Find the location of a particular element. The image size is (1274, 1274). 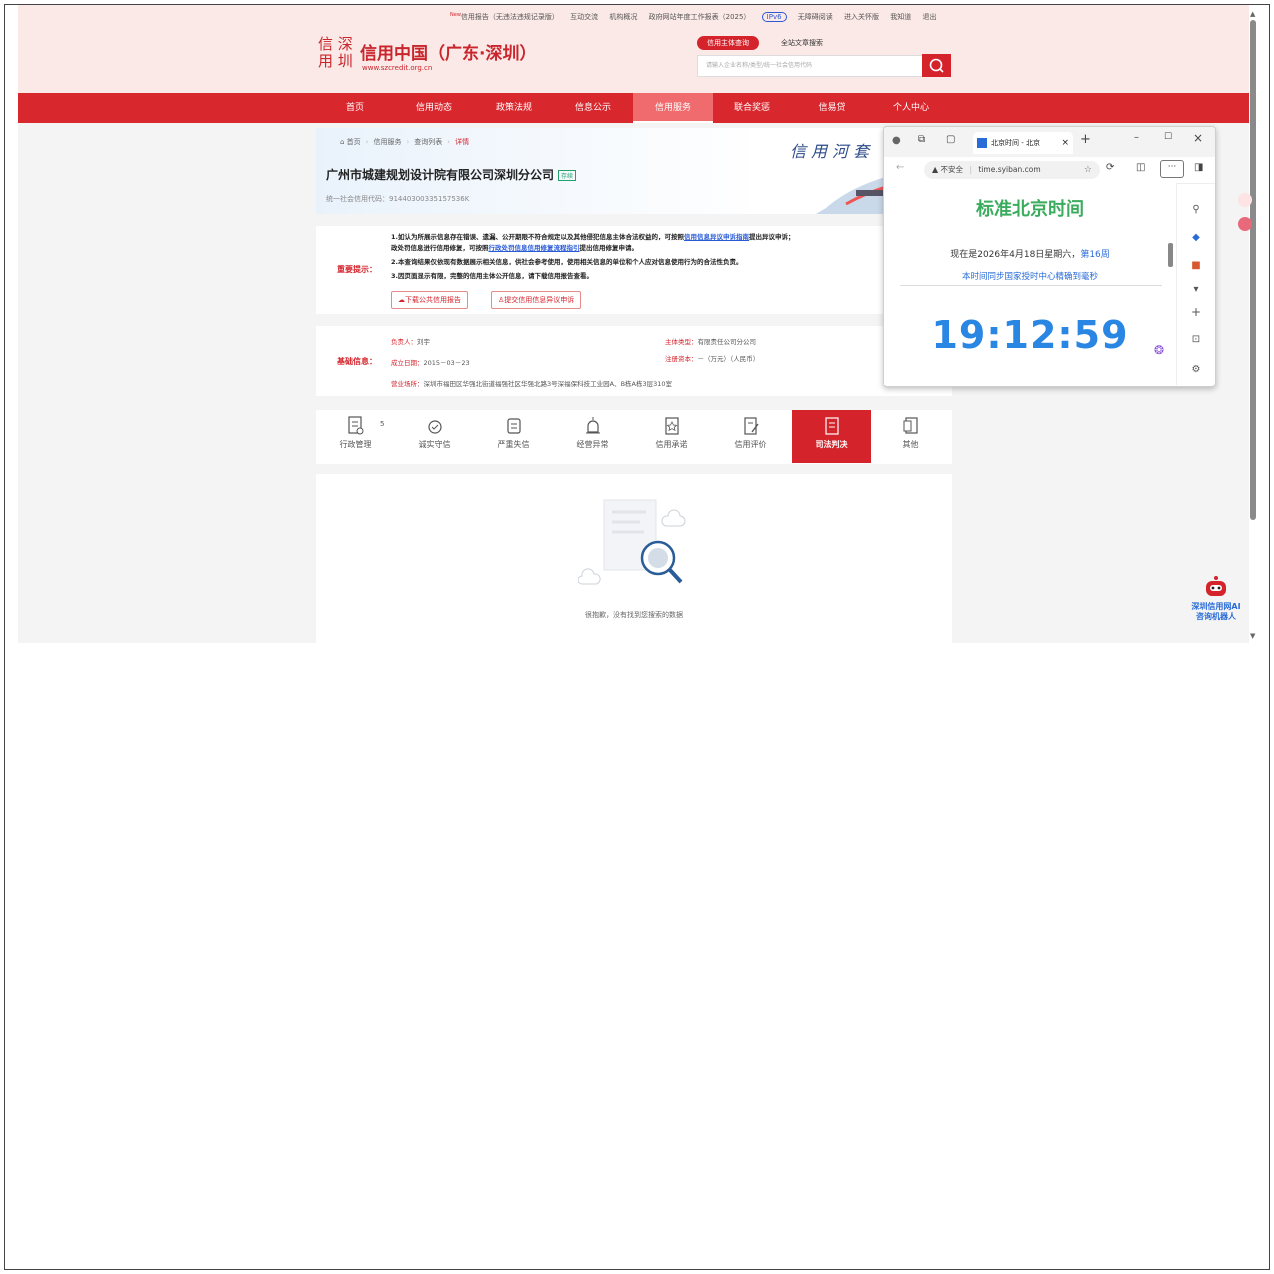

notice-label: 重要提示： is located at coordinates (357, 269).